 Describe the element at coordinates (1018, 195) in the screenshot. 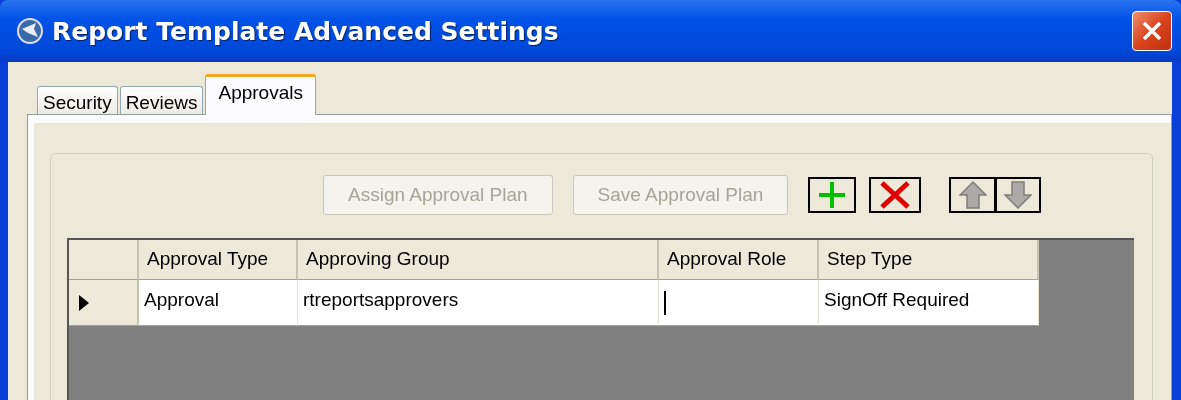

I see `arrow-down-icon` at that location.